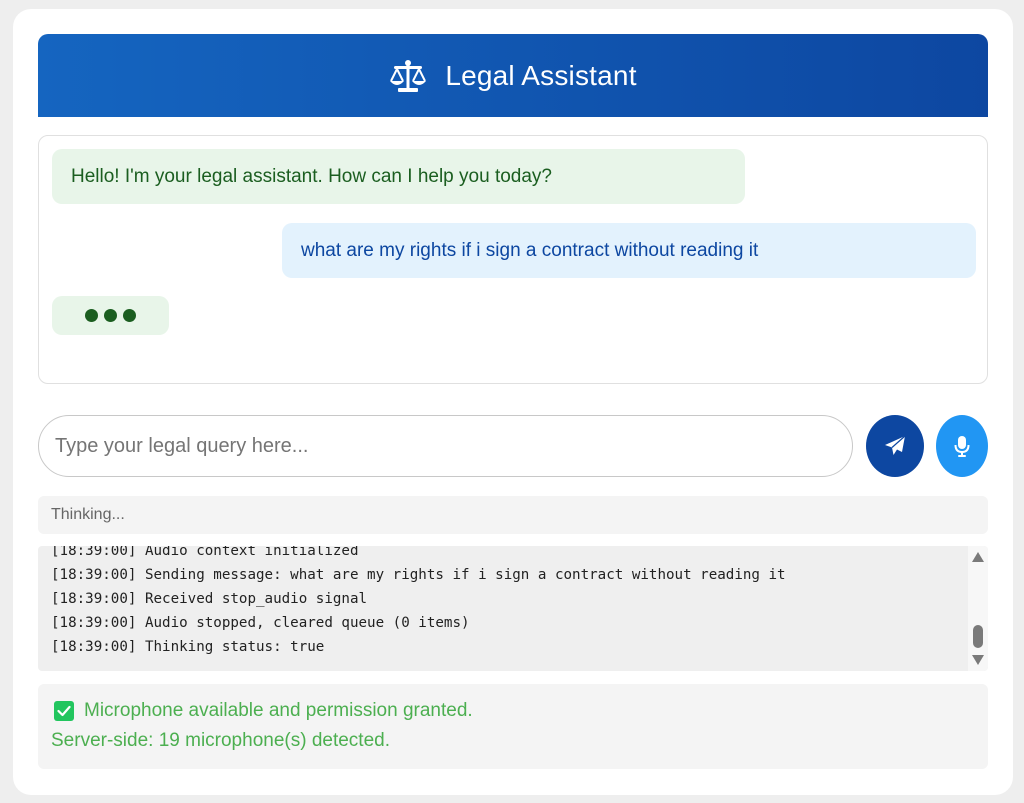 The height and width of the screenshot is (803, 1024). Describe the element at coordinates (64, 711) in the screenshot. I see `checkmark-icon` at that location.